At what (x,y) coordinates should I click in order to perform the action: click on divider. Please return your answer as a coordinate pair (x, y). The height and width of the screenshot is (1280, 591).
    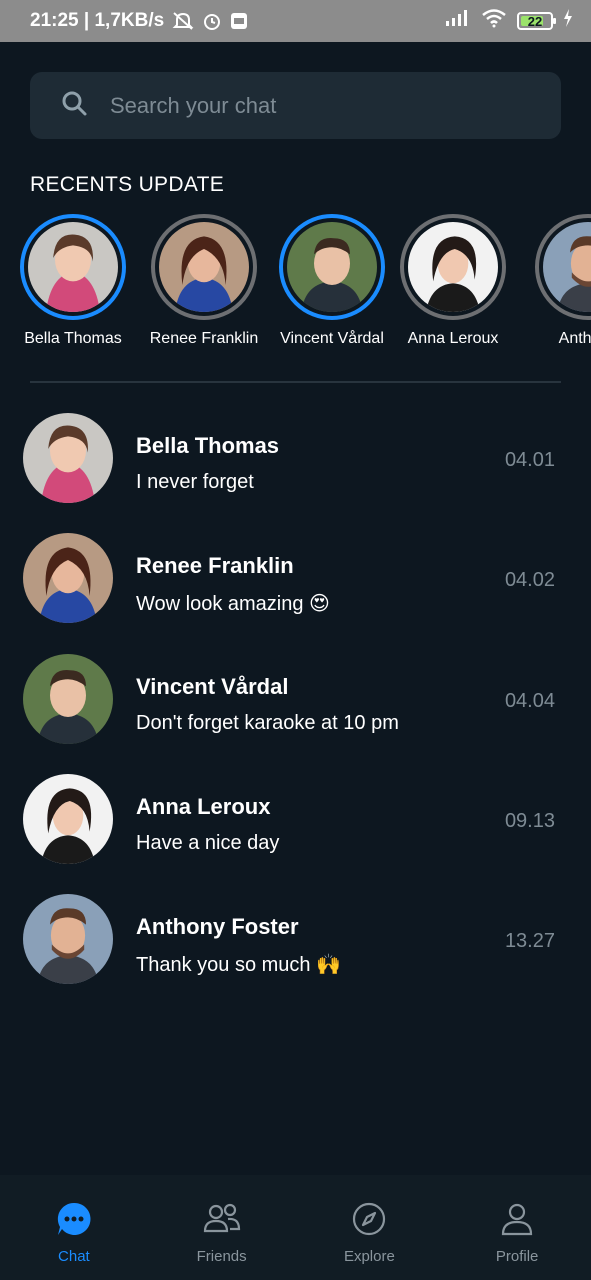
    Looking at the image, I should click on (295, 382).